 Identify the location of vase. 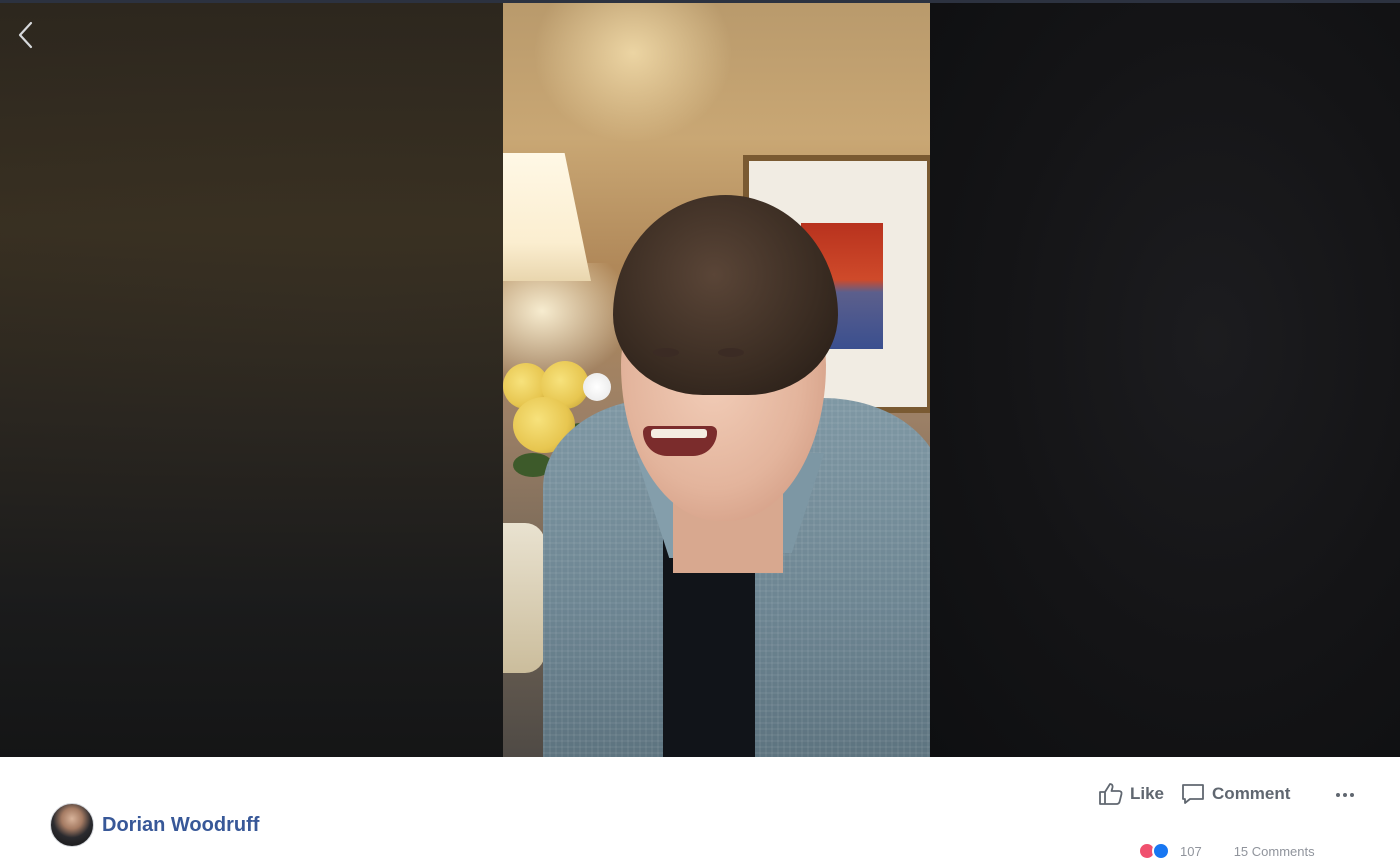
(524, 598).